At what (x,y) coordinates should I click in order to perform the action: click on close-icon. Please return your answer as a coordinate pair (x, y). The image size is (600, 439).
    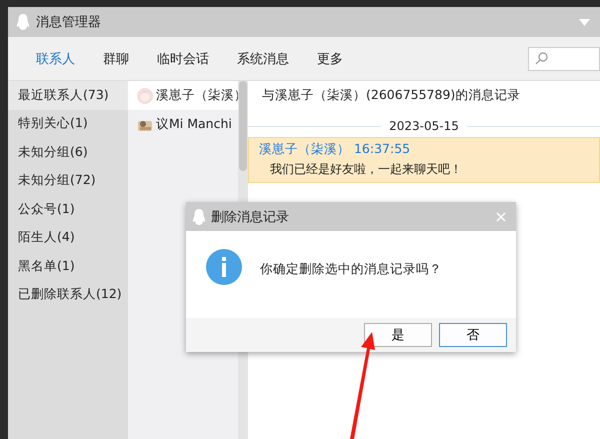
    Looking at the image, I should click on (501, 217).